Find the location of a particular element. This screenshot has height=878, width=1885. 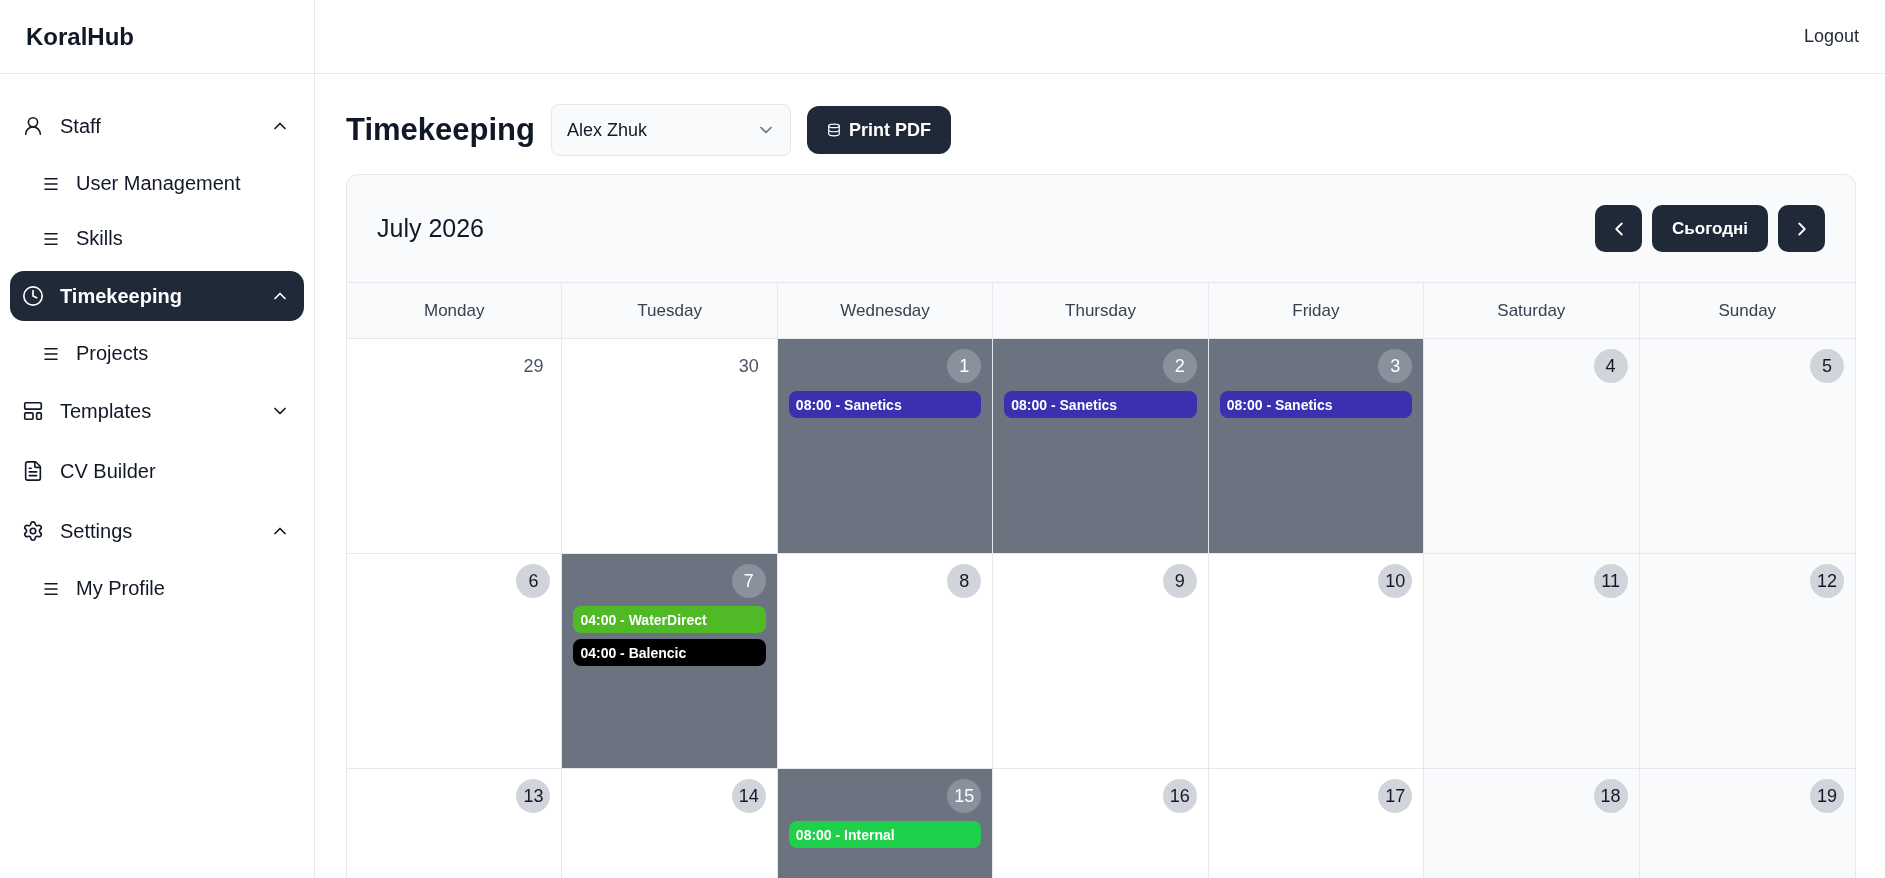

day-cell: 1 08:00 - Sanetics is located at coordinates (885, 446).